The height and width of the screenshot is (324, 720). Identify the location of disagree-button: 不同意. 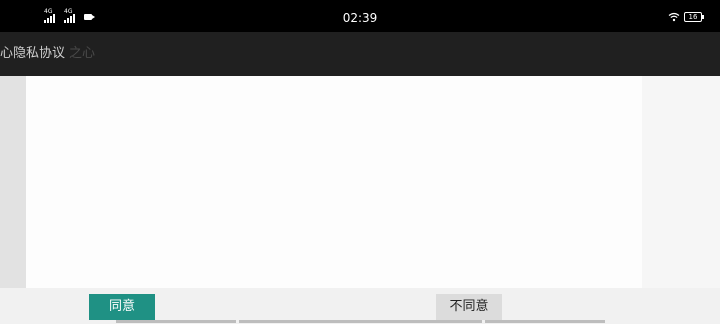
(469, 307).